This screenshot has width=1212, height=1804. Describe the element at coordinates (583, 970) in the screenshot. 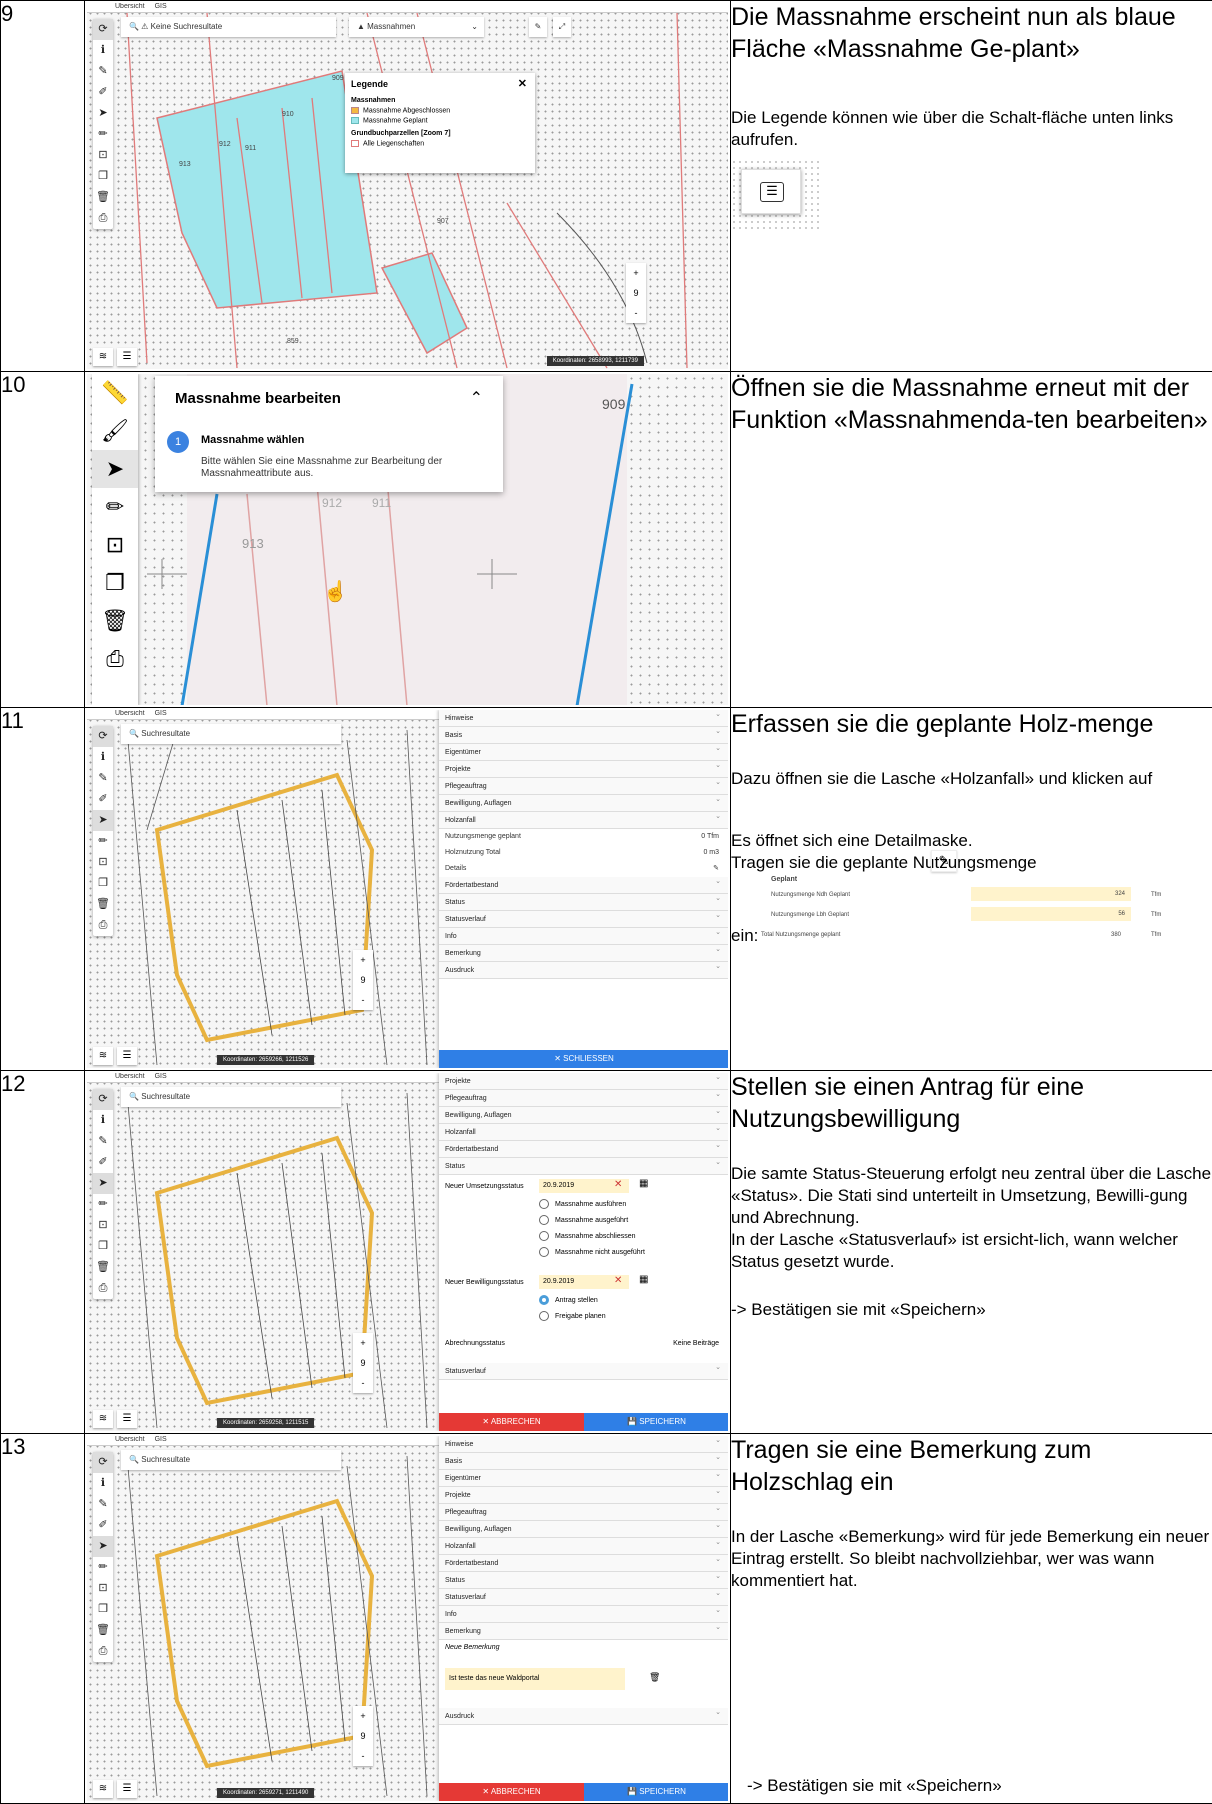

I see `panel-section: Ausdruck` at that location.